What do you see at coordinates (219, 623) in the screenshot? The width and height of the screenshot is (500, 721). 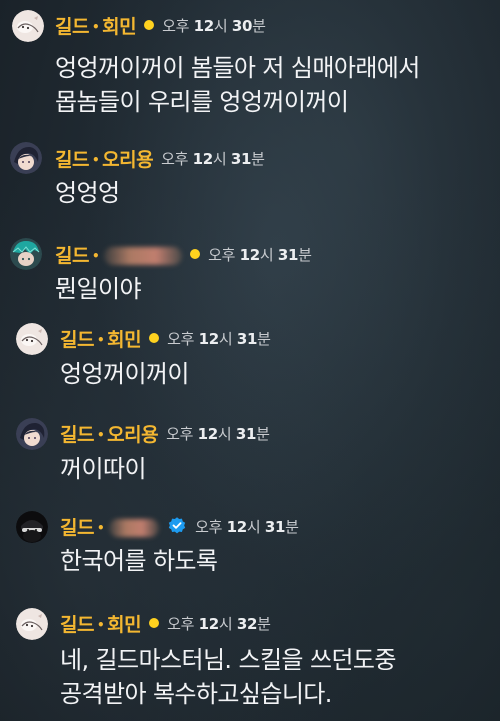 I see `timestamp: 오후 12시 32분` at bounding box center [219, 623].